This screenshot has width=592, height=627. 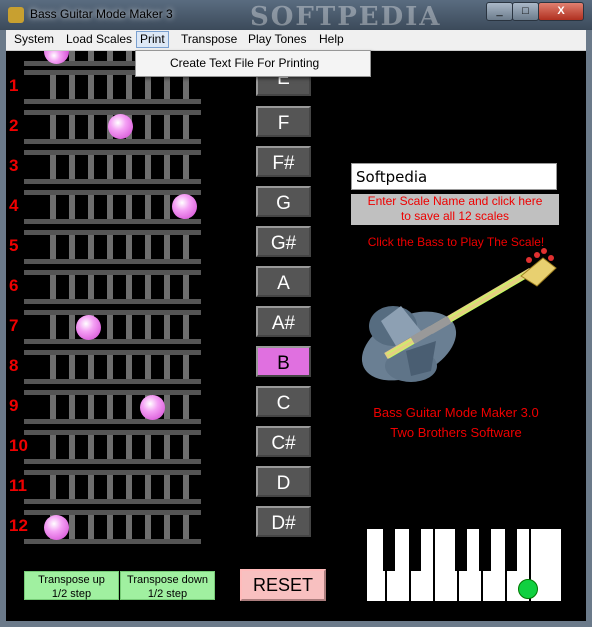 I want to click on transpose-down-button: Transpose down 1/2 step, so click(x=167, y=585).